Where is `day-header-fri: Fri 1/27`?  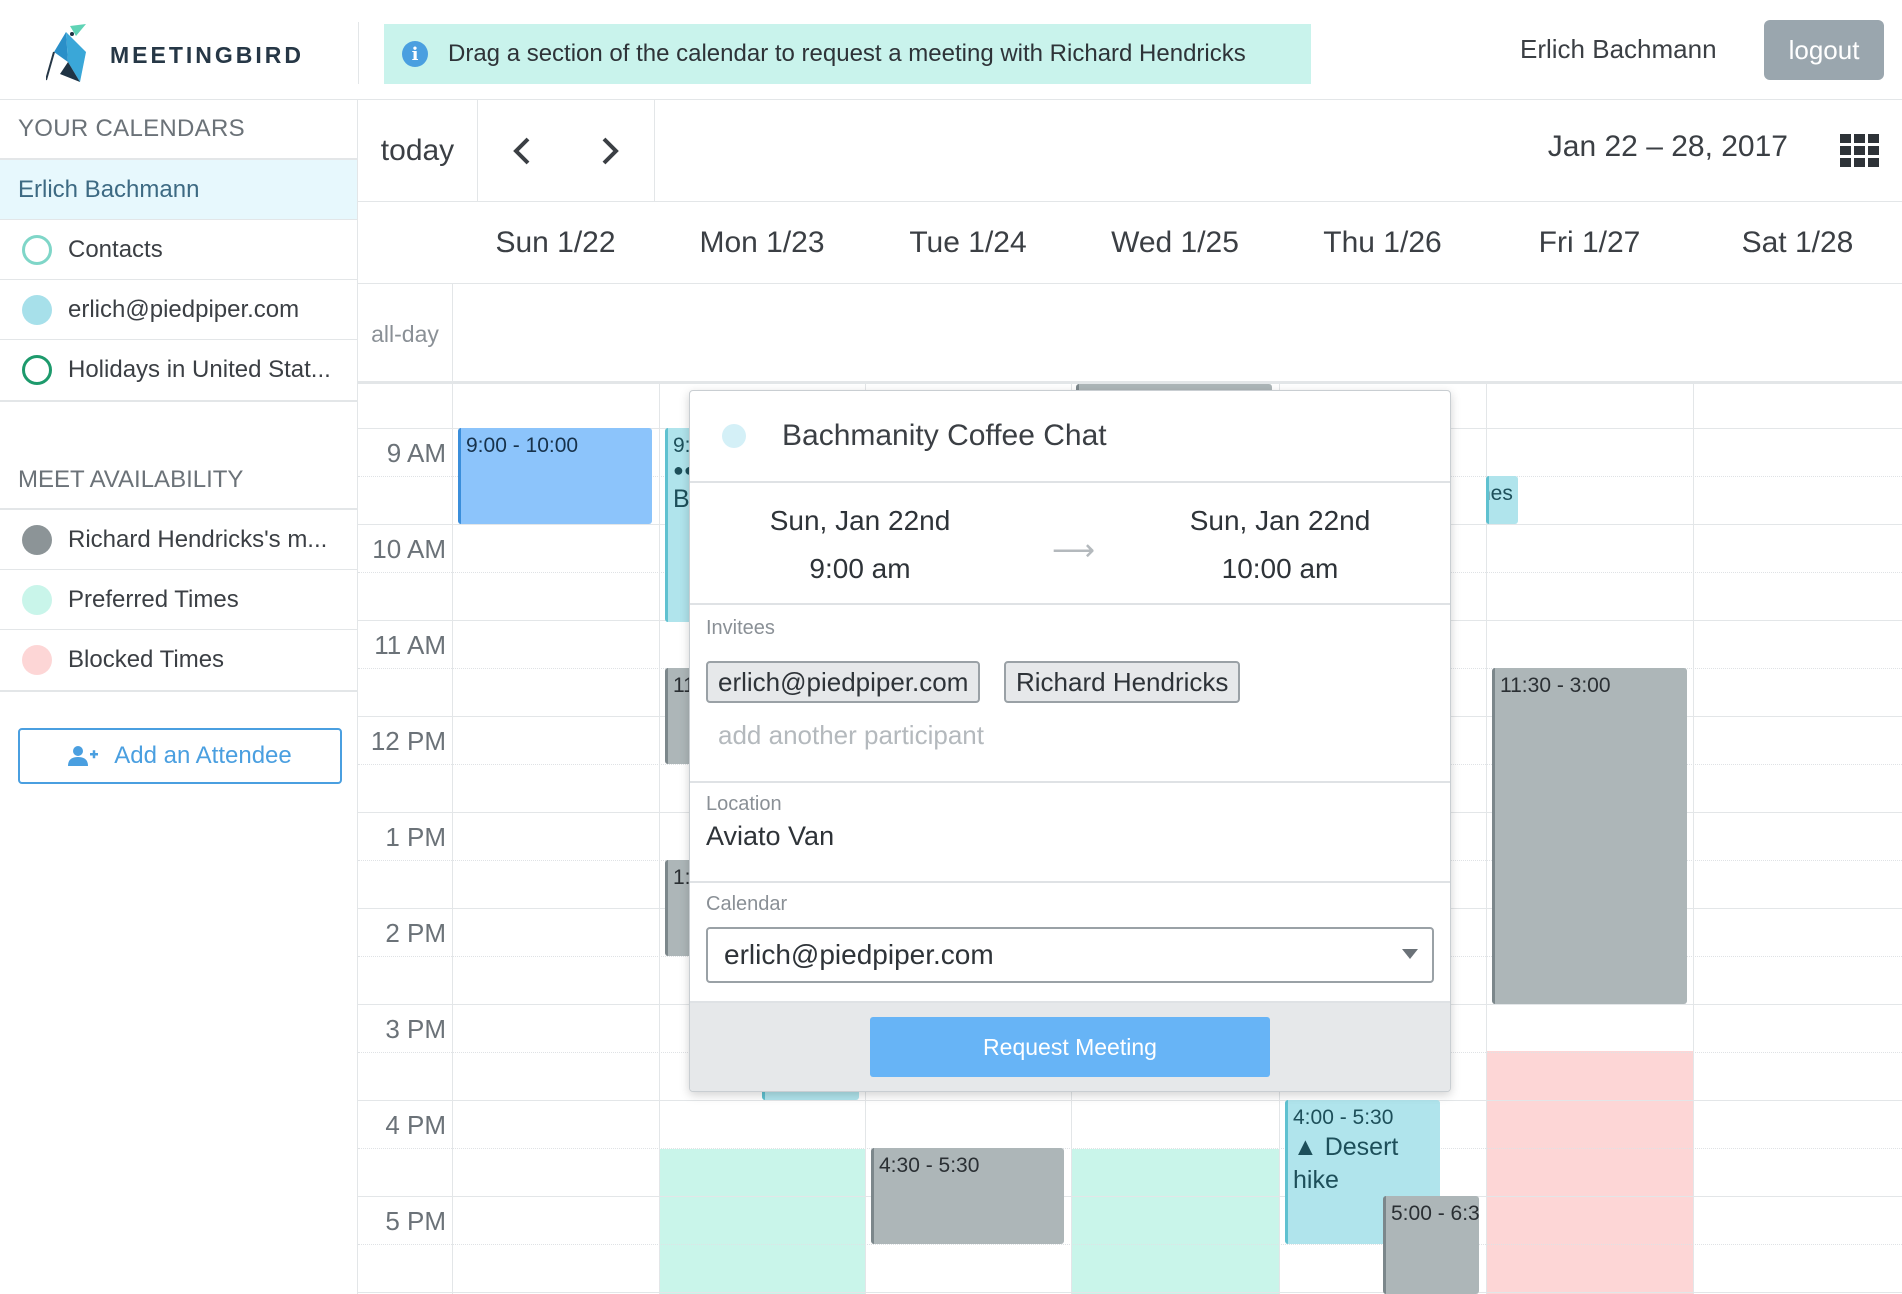
day-header-fri: Fri 1/27 is located at coordinates (1589, 242).